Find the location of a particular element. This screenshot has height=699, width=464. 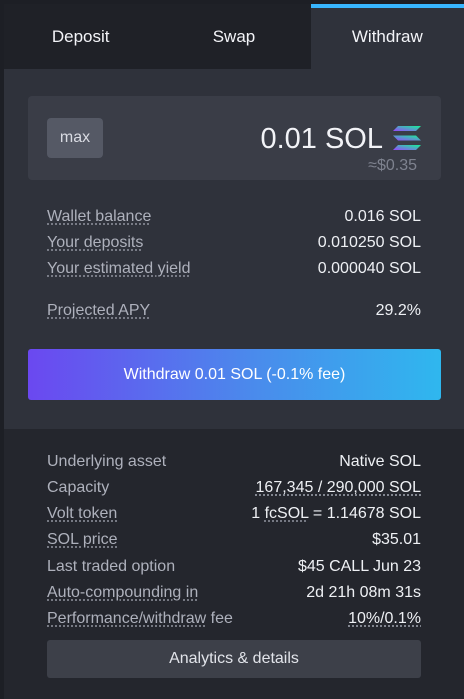

tab-bar: Deposit Swap Withdraw is located at coordinates (234, 36).